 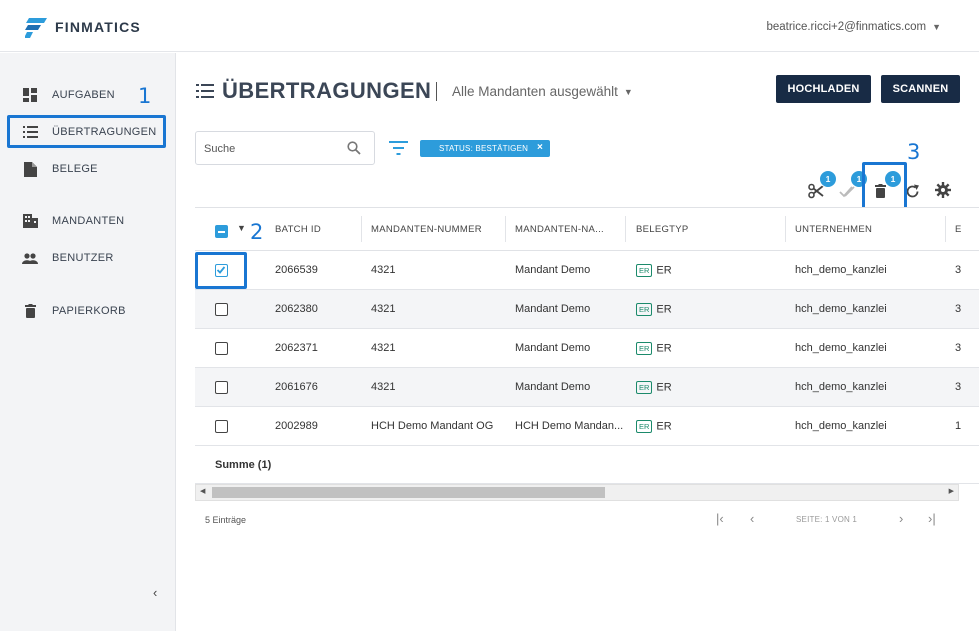 What do you see at coordinates (901, 518) in the screenshot?
I see `next-page-icon: ›` at bounding box center [901, 518].